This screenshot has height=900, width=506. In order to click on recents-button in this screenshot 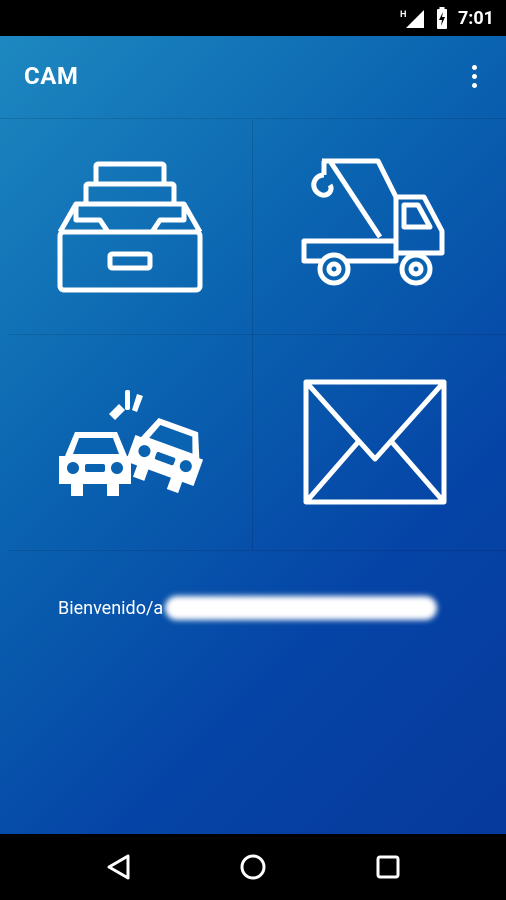, I will do `click(388, 867)`.